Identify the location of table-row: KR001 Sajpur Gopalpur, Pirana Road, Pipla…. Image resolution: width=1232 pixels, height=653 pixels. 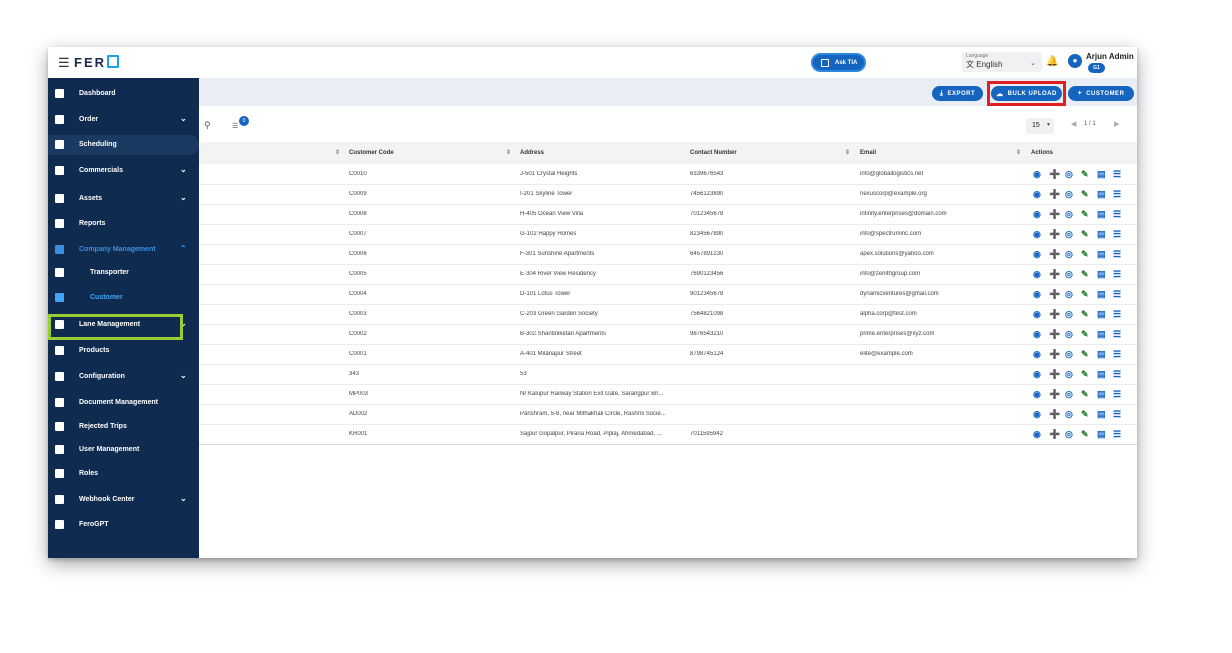
(668, 435).